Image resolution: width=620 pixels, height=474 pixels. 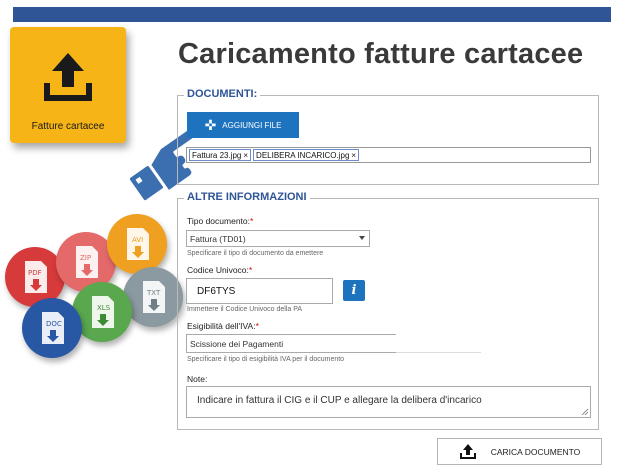 I want to click on file-chip: Fattura 23.jpg ×, so click(x=220, y=155).